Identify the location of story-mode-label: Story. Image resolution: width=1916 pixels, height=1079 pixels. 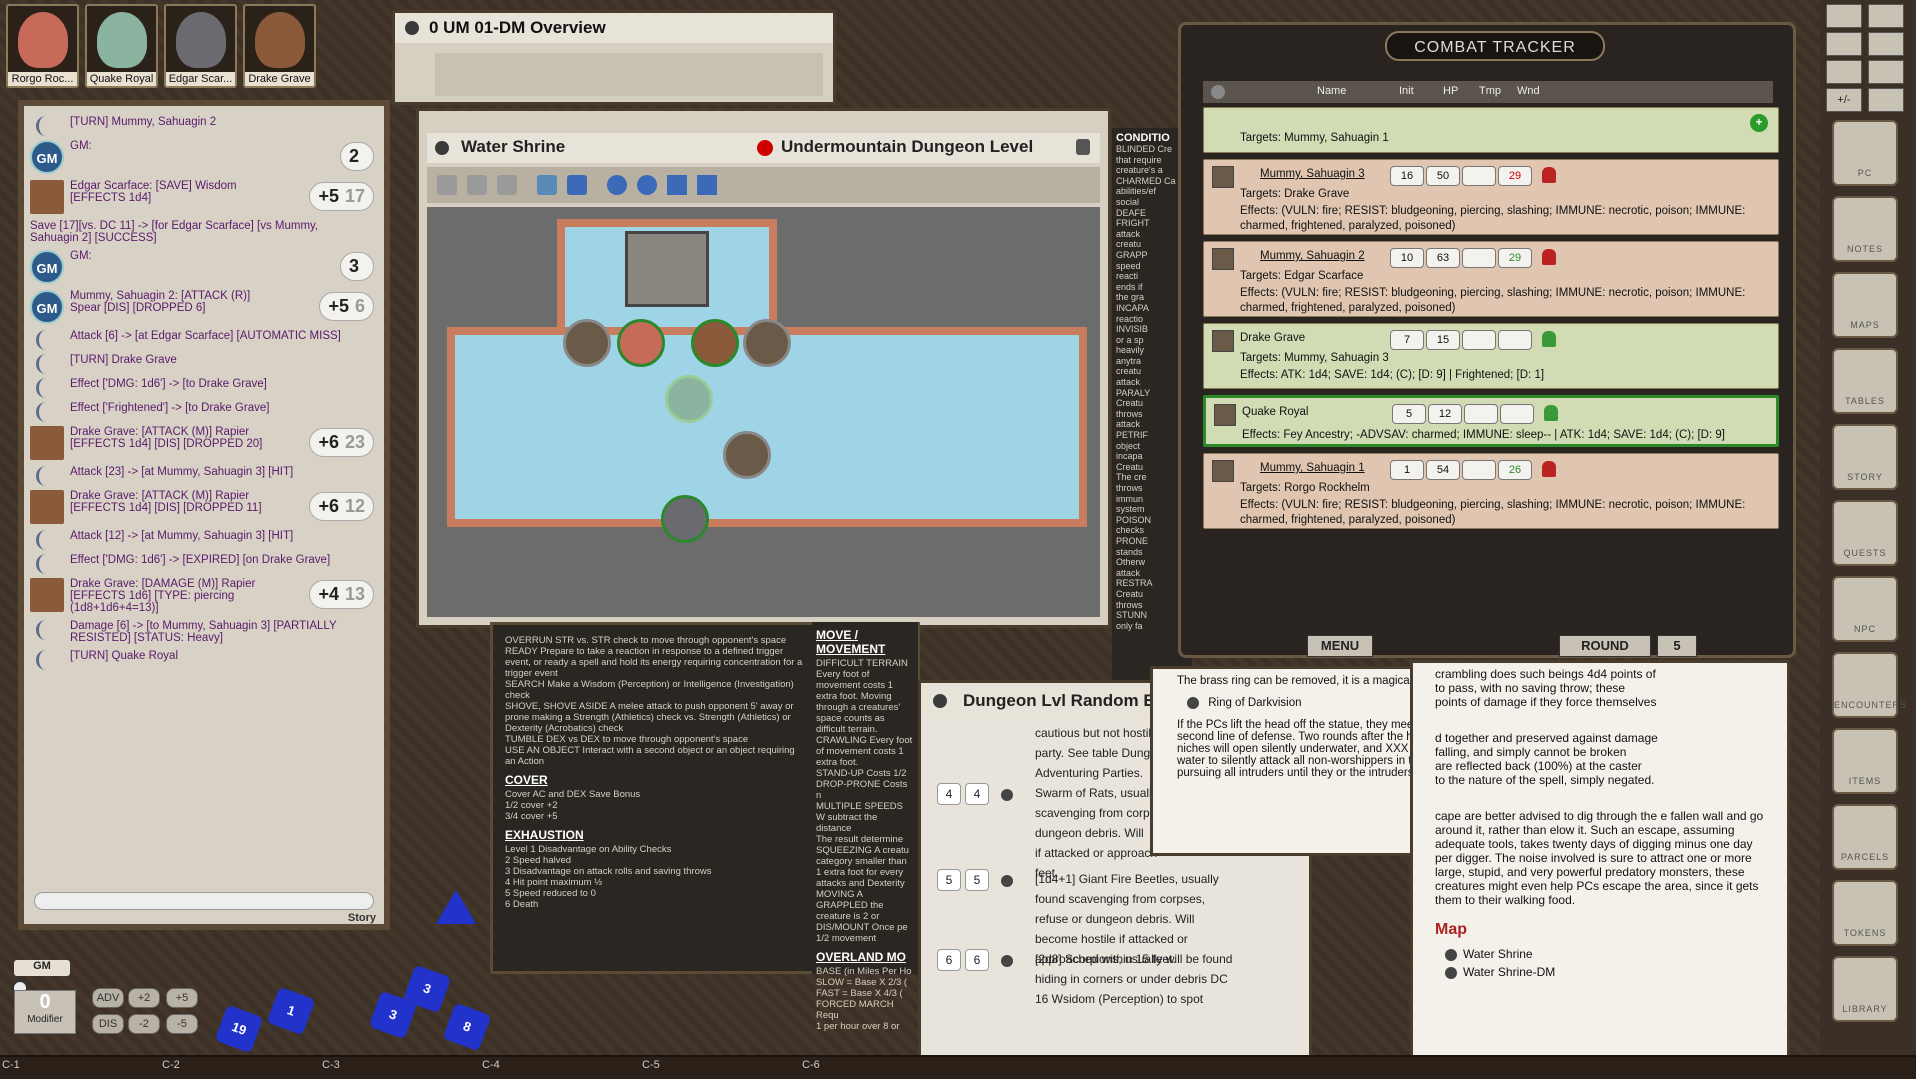
(362, 918).